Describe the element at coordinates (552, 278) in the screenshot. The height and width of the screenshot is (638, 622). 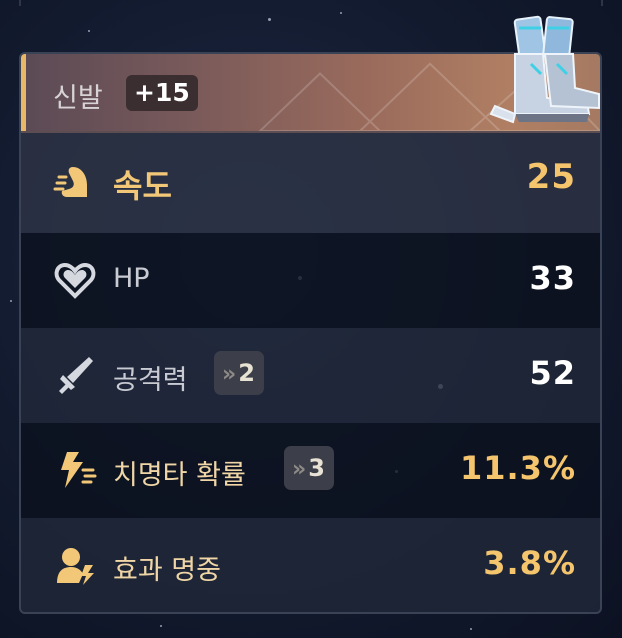
I see `sub-stat-value: 33` at that location.